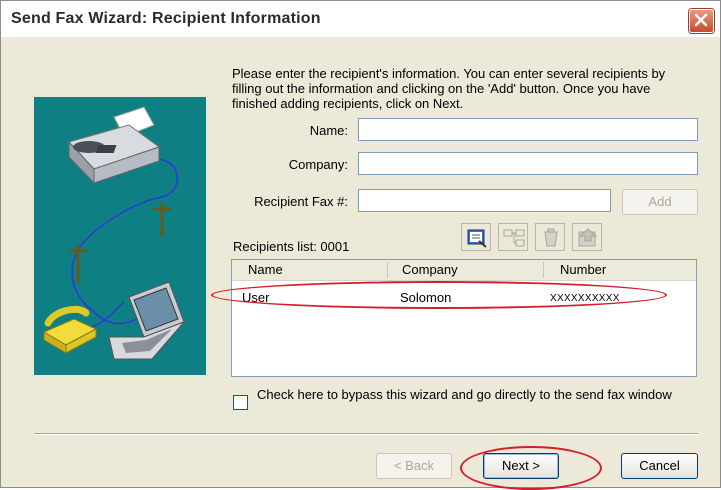 The image size is (721, 490). I want to click on address-book-button, so click(476, 237).